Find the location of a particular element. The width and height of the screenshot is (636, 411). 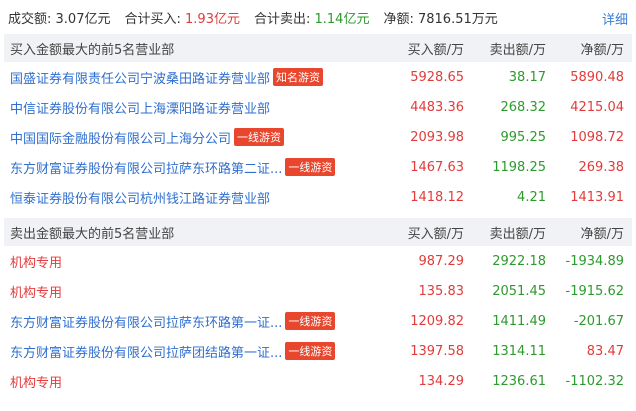

buy-table-row: 恒泰证券股份有限公司杭州钱江路证券营业部 1418.12 4.21 1413.91 is located at coordinates (318, 197).